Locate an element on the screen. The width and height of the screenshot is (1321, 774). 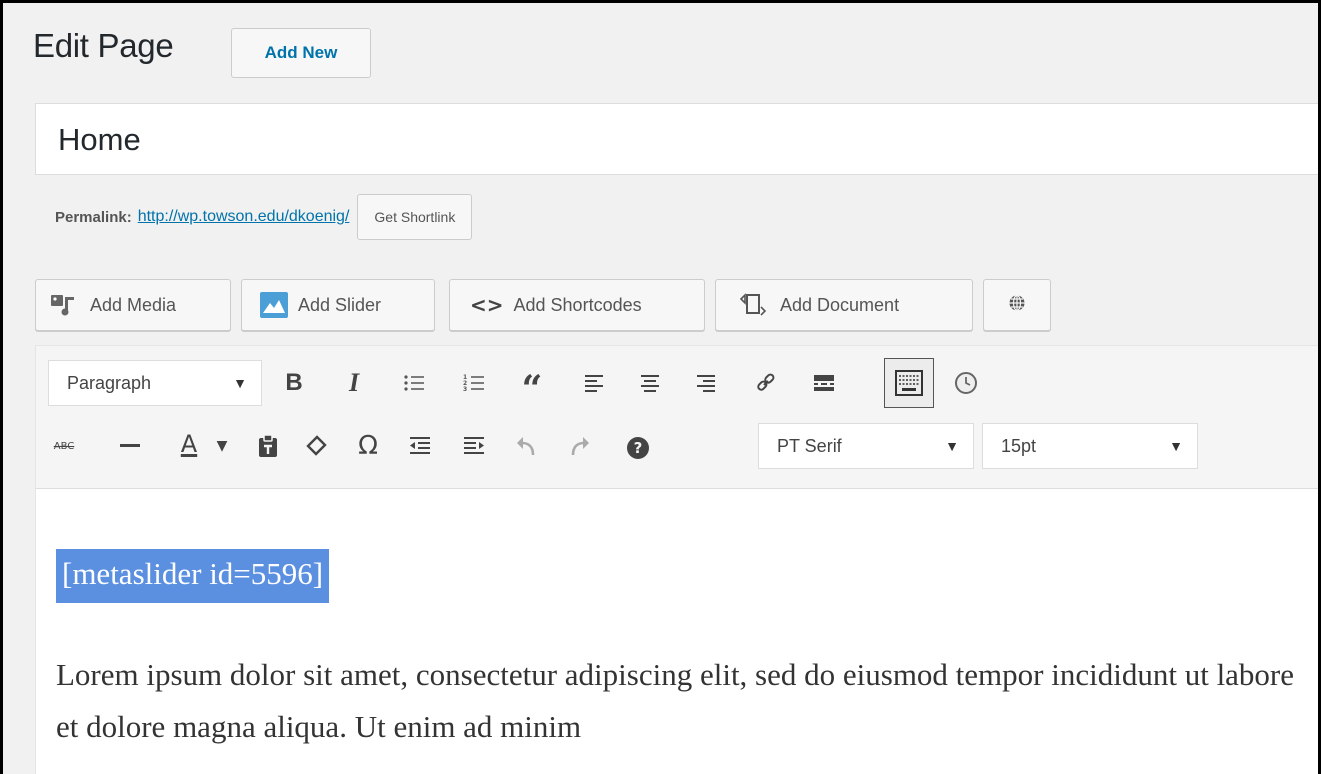
add-media-icon is located at coordinates (65, 305).